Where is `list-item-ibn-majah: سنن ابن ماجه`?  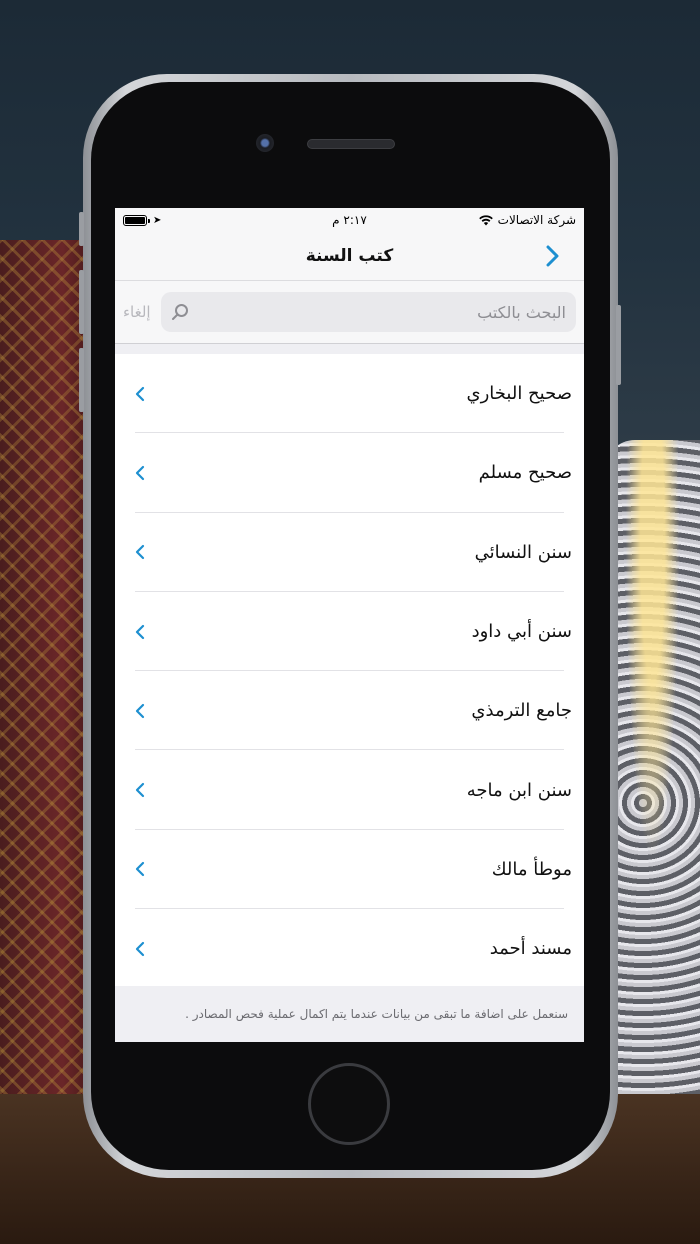 list-item-ibn-majah: سنن ابن ماجه is located at coordinates (349, 790).